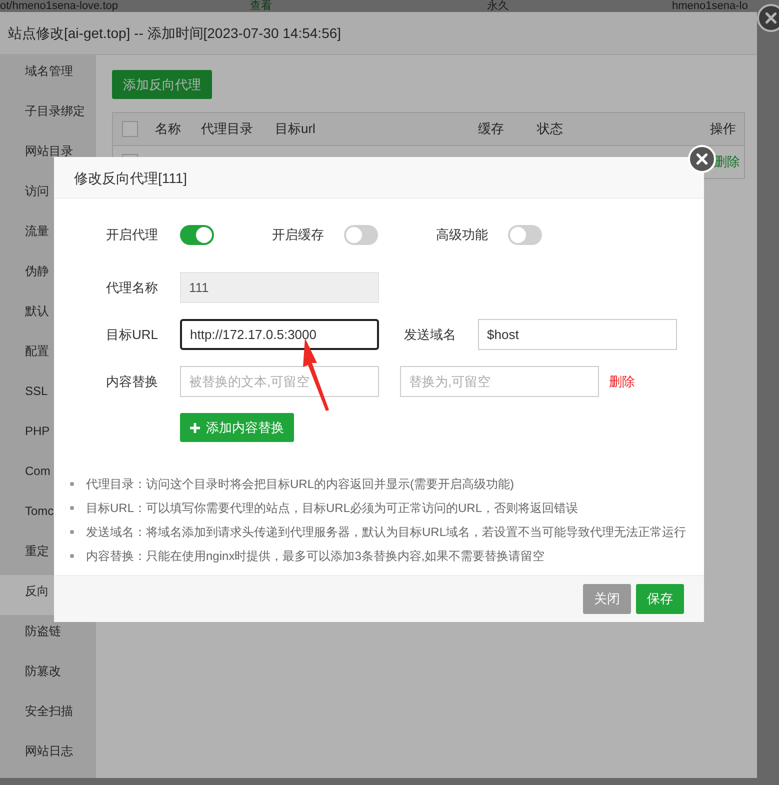 This screenshot has width=779, height=785. What do you see at coordinates (279, 334) in the screenshot?
I see `url-field: http://172.17.0.5:3000` at bounding box center [279, 334].